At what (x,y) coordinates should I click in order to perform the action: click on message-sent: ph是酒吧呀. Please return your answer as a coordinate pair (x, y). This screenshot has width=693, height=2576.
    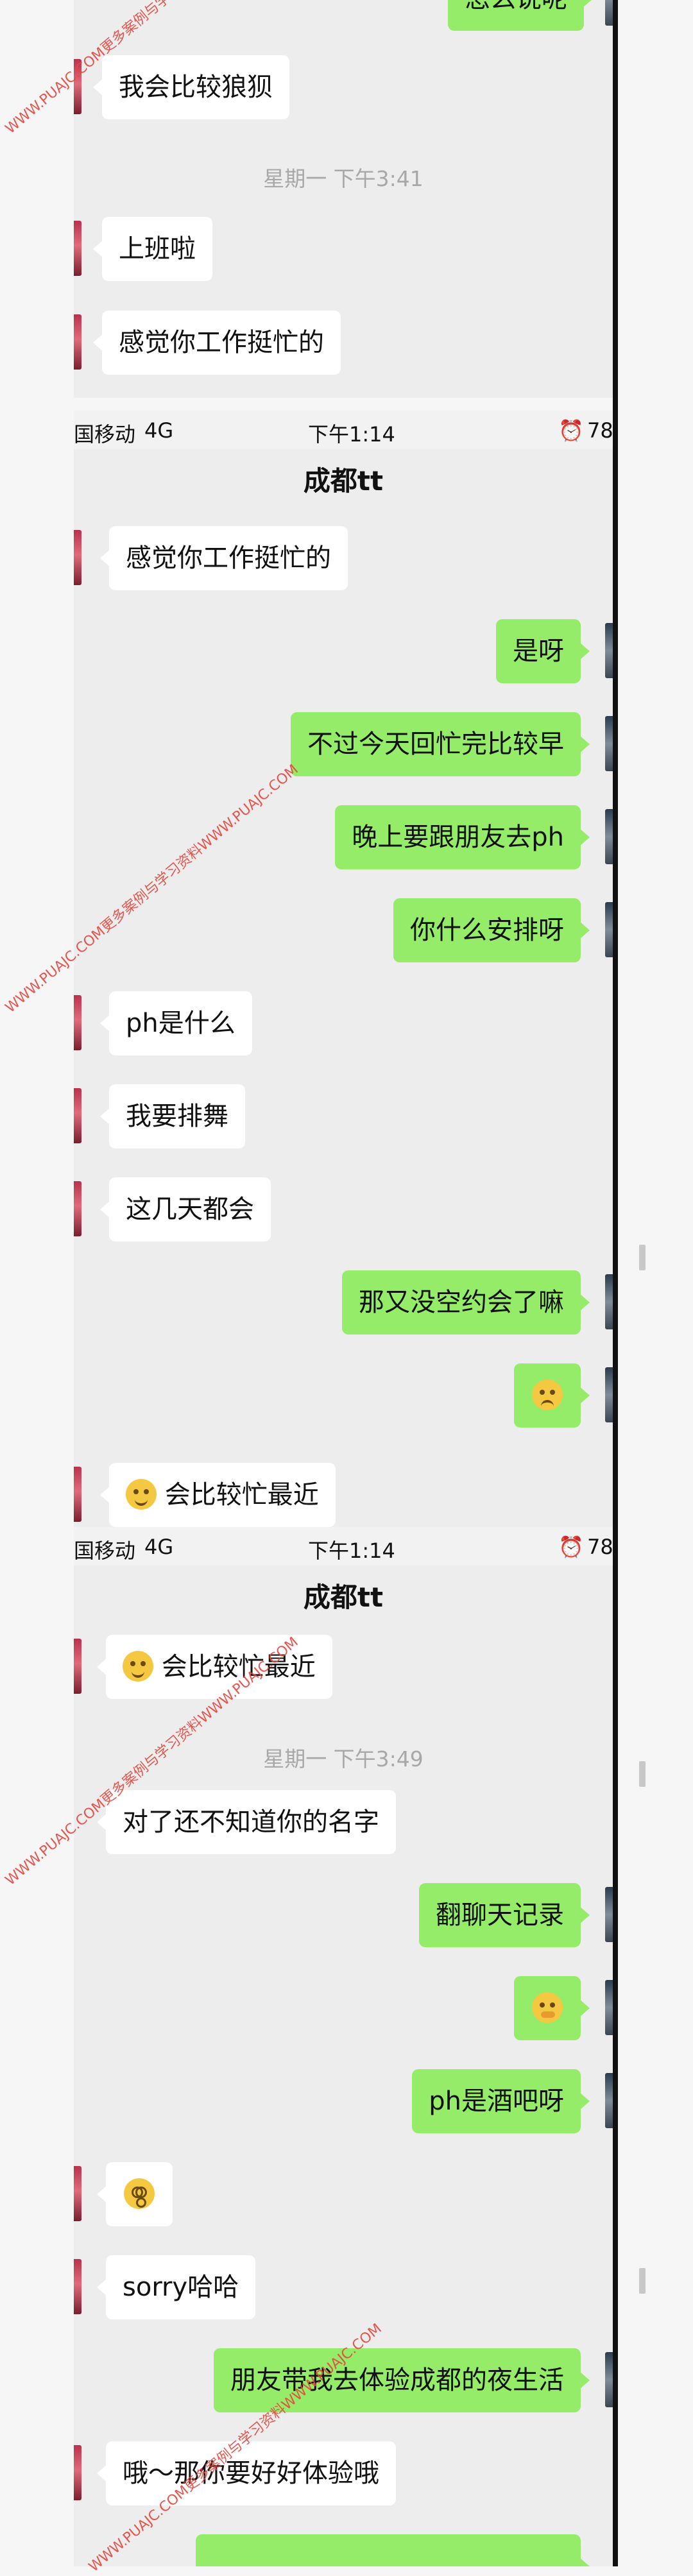
    Looking at the image, I should click on (344, 2101).